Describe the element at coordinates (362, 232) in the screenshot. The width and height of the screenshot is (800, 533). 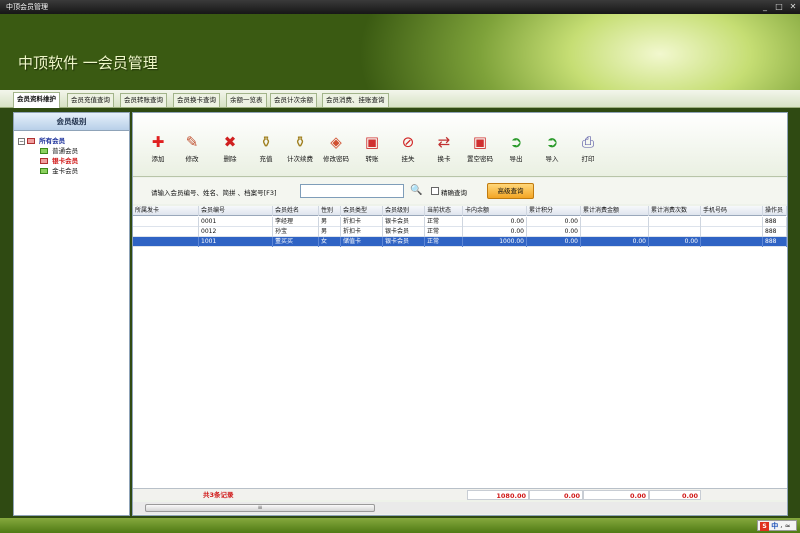
I see `table-cell: 折扣卡` at that location.